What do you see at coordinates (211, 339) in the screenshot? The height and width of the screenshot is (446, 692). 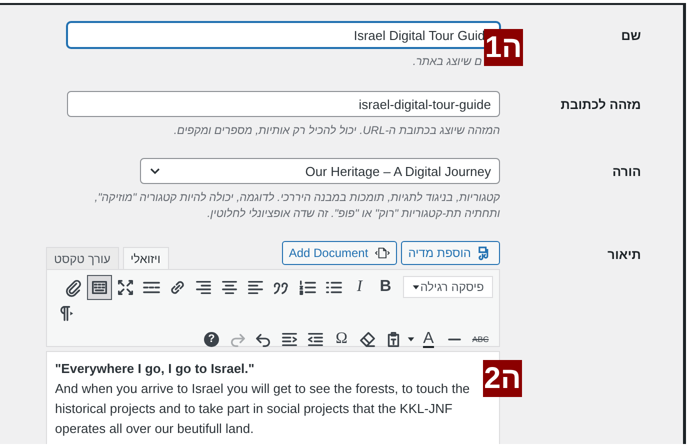 I see `help-button: ?` at bounding box center [211, 339].